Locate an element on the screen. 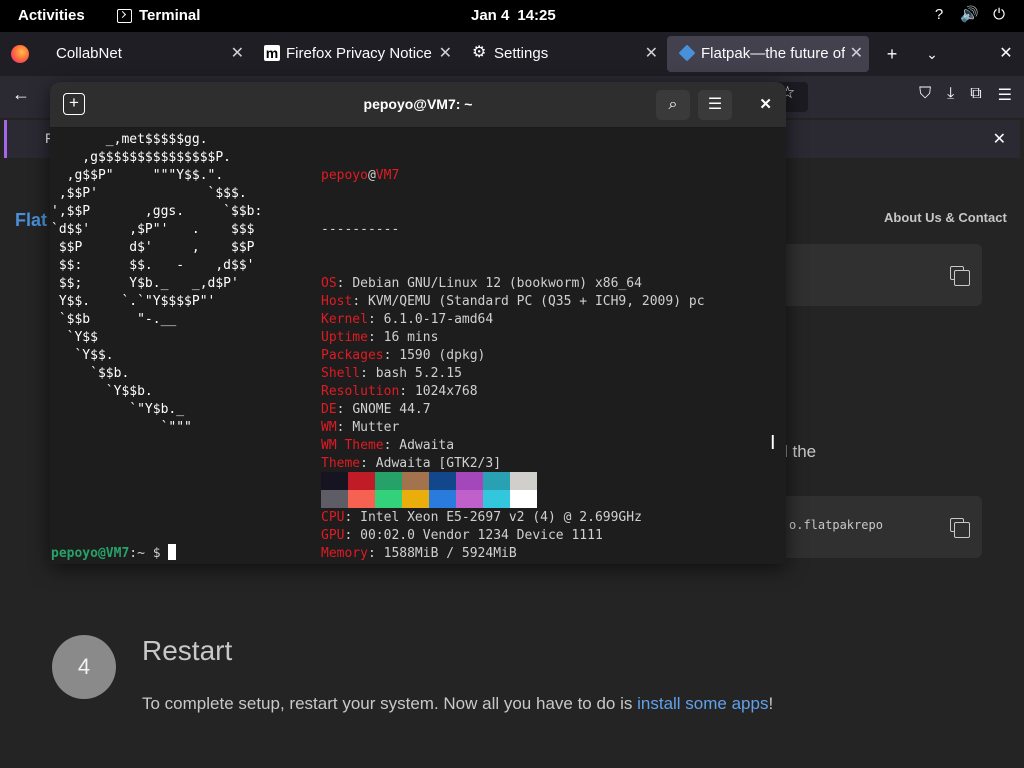 The height and width of the screenshot is (768, 1024). info-value: Intel Xeon E5-2697 v2 (4) @ 2.699GHz is located at coordinates (501, 517).